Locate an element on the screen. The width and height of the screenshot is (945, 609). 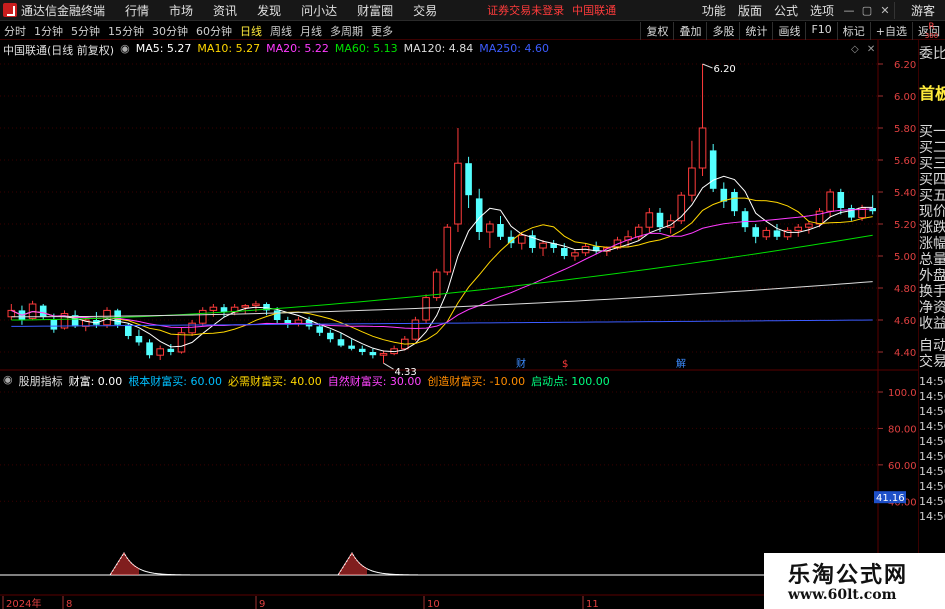
period-5min: 5分钟 is located at coordinates (85, 31).